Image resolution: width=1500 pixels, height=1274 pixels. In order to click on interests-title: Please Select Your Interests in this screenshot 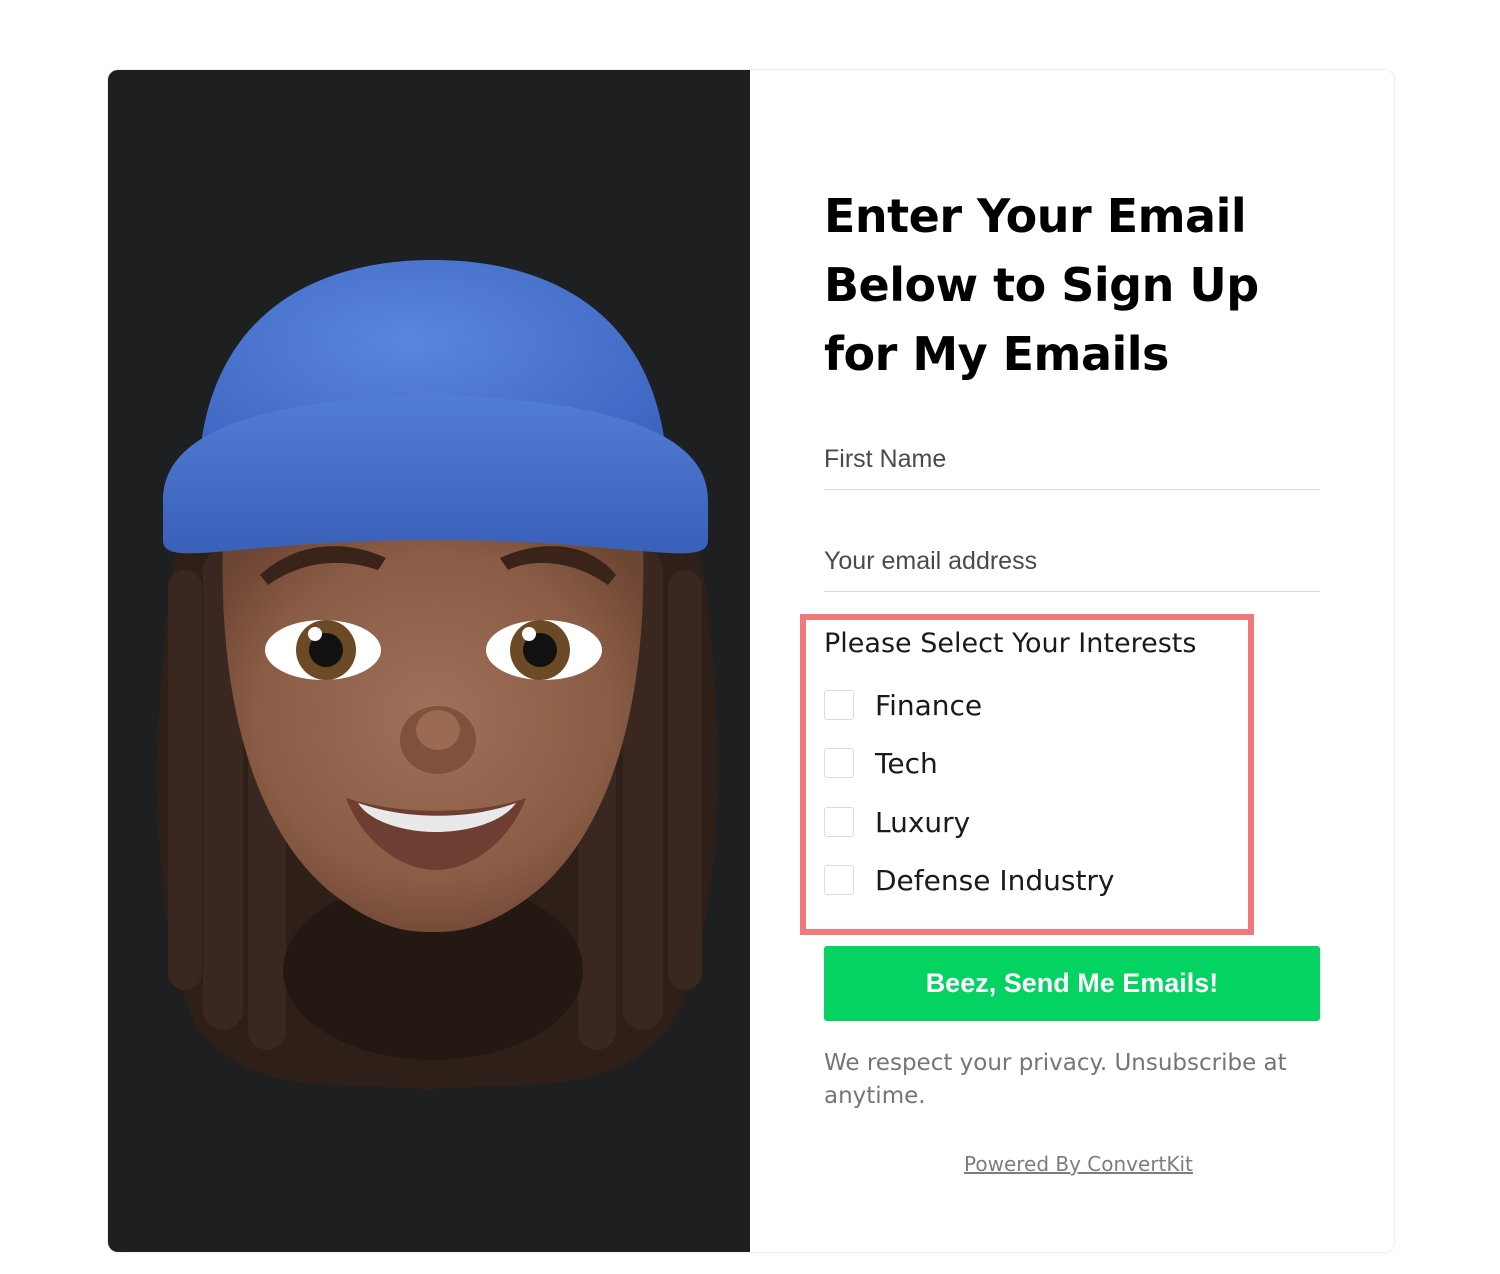, I will do `click(1010, 643)`.